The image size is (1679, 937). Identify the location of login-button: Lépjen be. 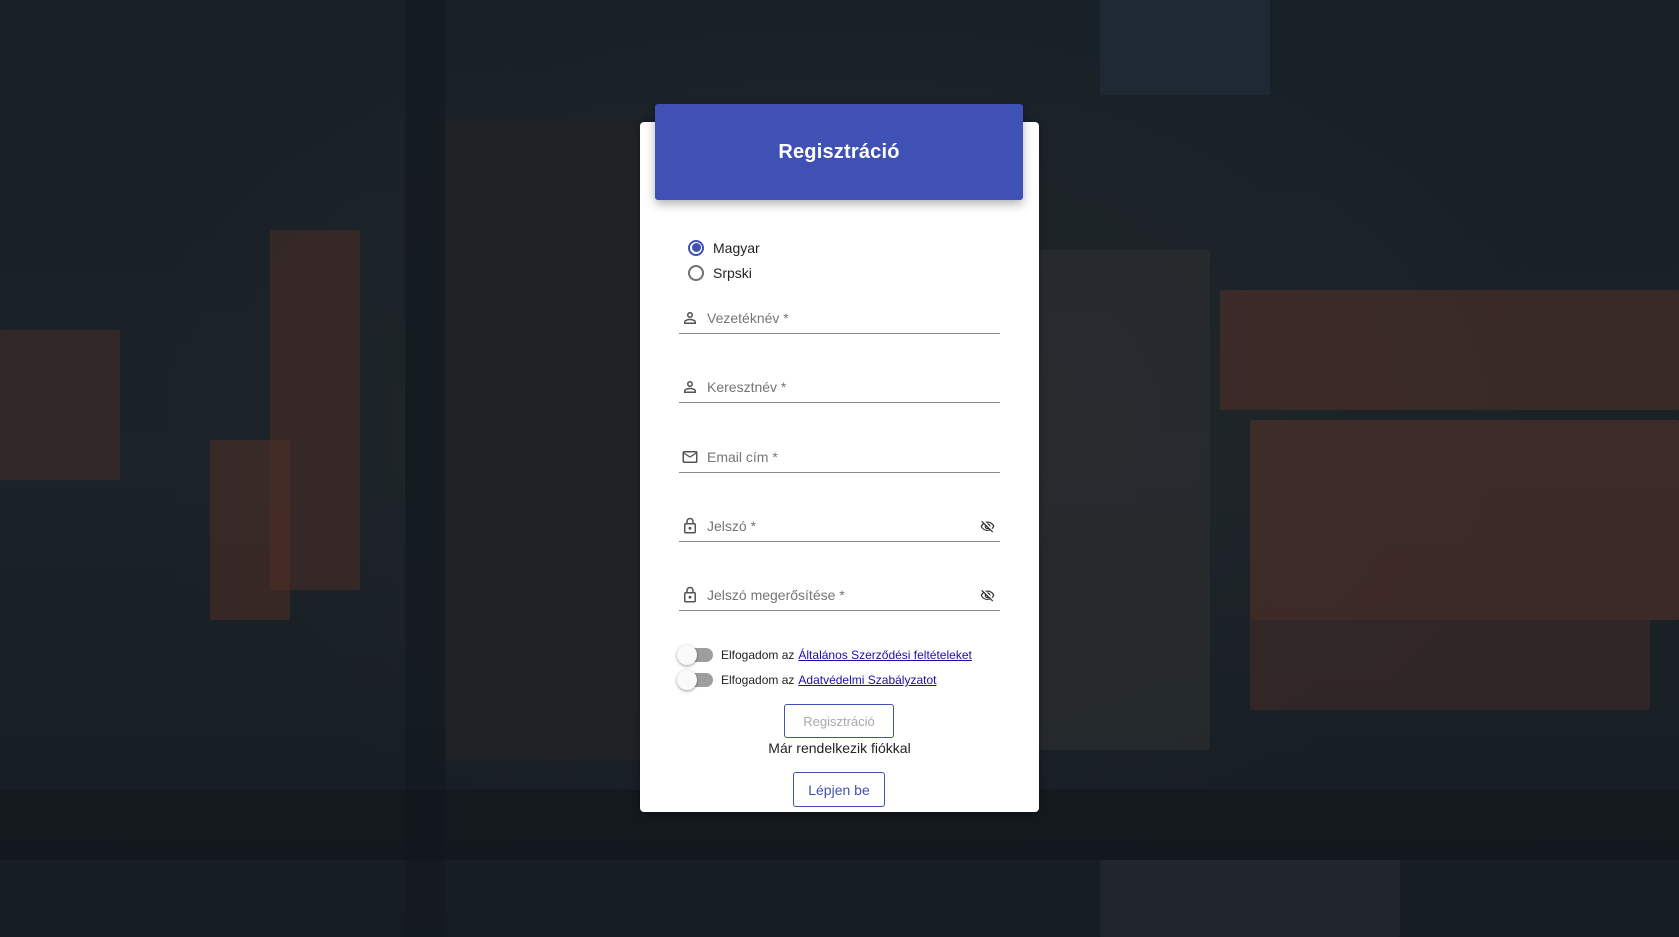
(839, 789).